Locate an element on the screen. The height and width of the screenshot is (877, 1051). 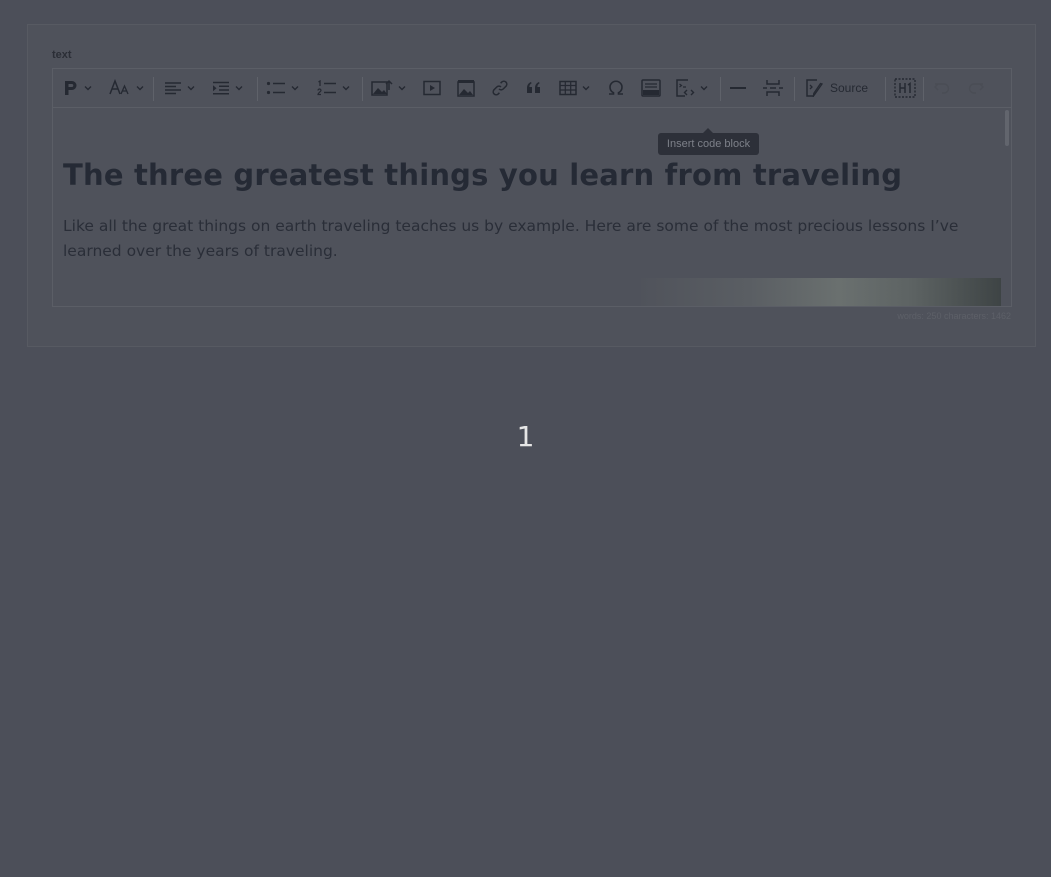
word-count: words: 250 characters: 1462 is located at coordinates (954, 316).